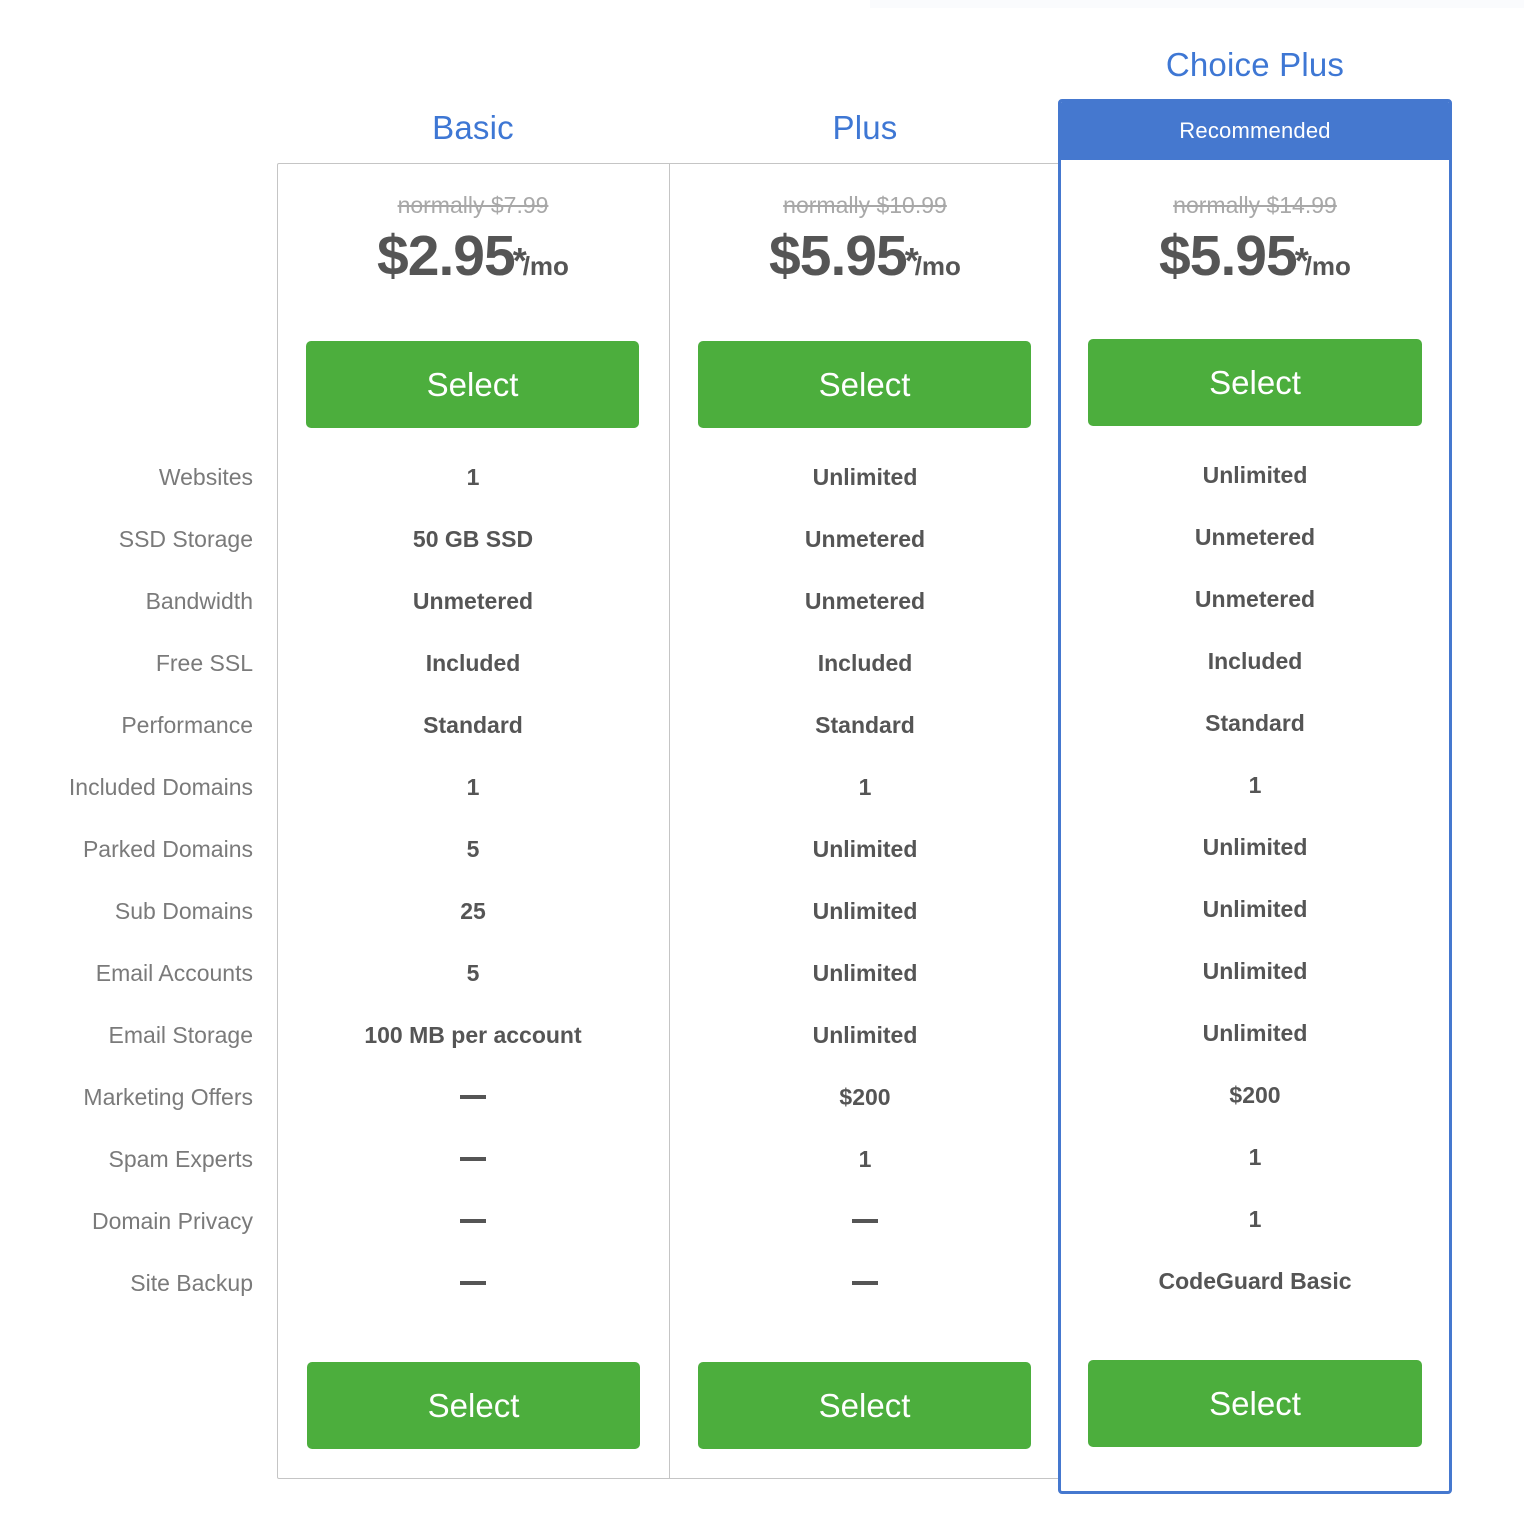  What do you see at coordinates (160, 787) in the screenshot?
I see `feature-label: Included Domains` at bounding box center [160, 787].